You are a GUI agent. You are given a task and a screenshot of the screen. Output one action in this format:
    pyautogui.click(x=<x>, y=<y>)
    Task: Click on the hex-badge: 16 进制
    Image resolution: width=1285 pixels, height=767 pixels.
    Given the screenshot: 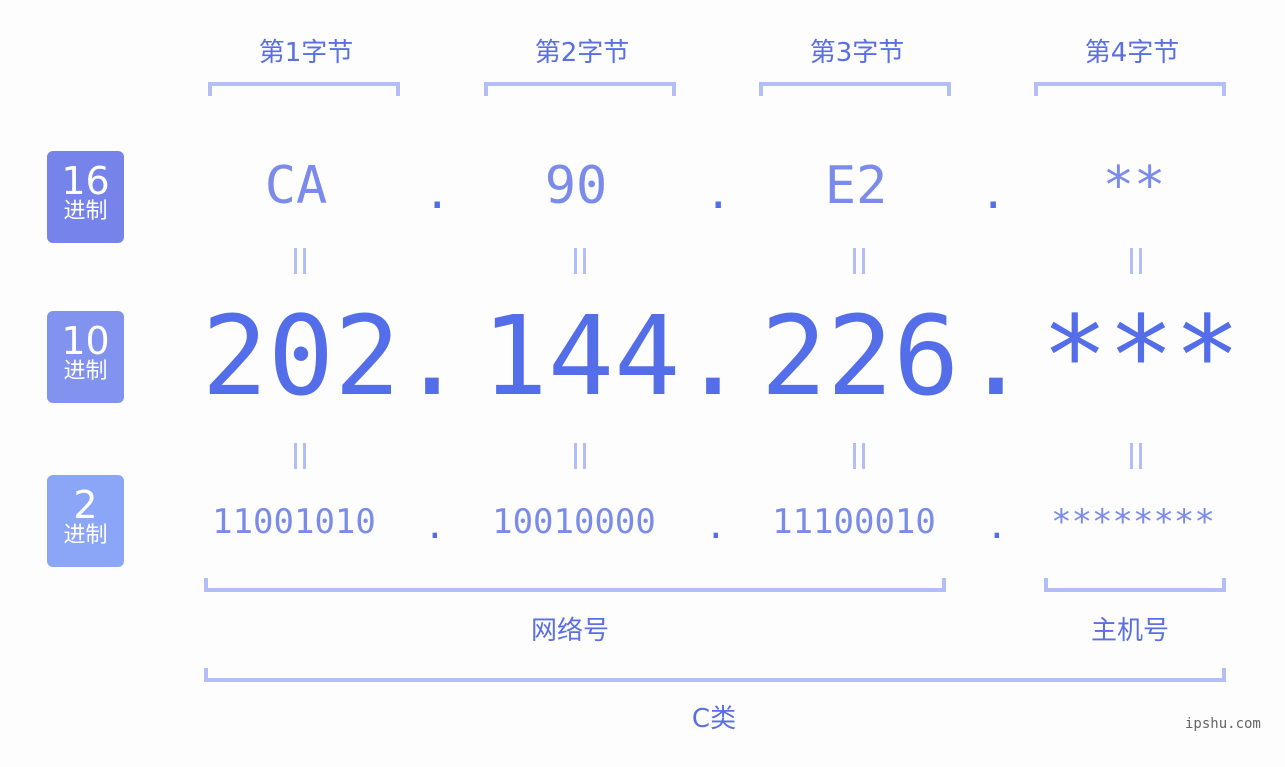 What is the action you would take?
    pyautogui.click(x=85, y=197)
    